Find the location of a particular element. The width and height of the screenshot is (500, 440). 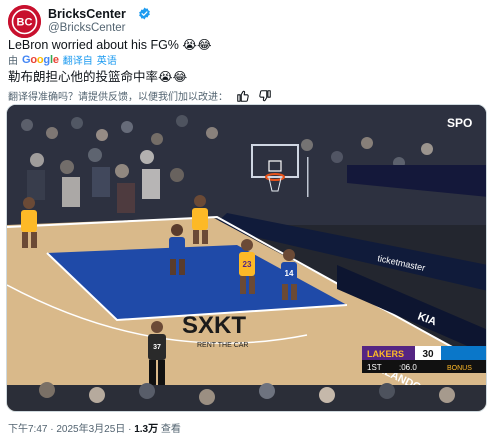

thumbs-up-icon is located at coordinates (243, 96).